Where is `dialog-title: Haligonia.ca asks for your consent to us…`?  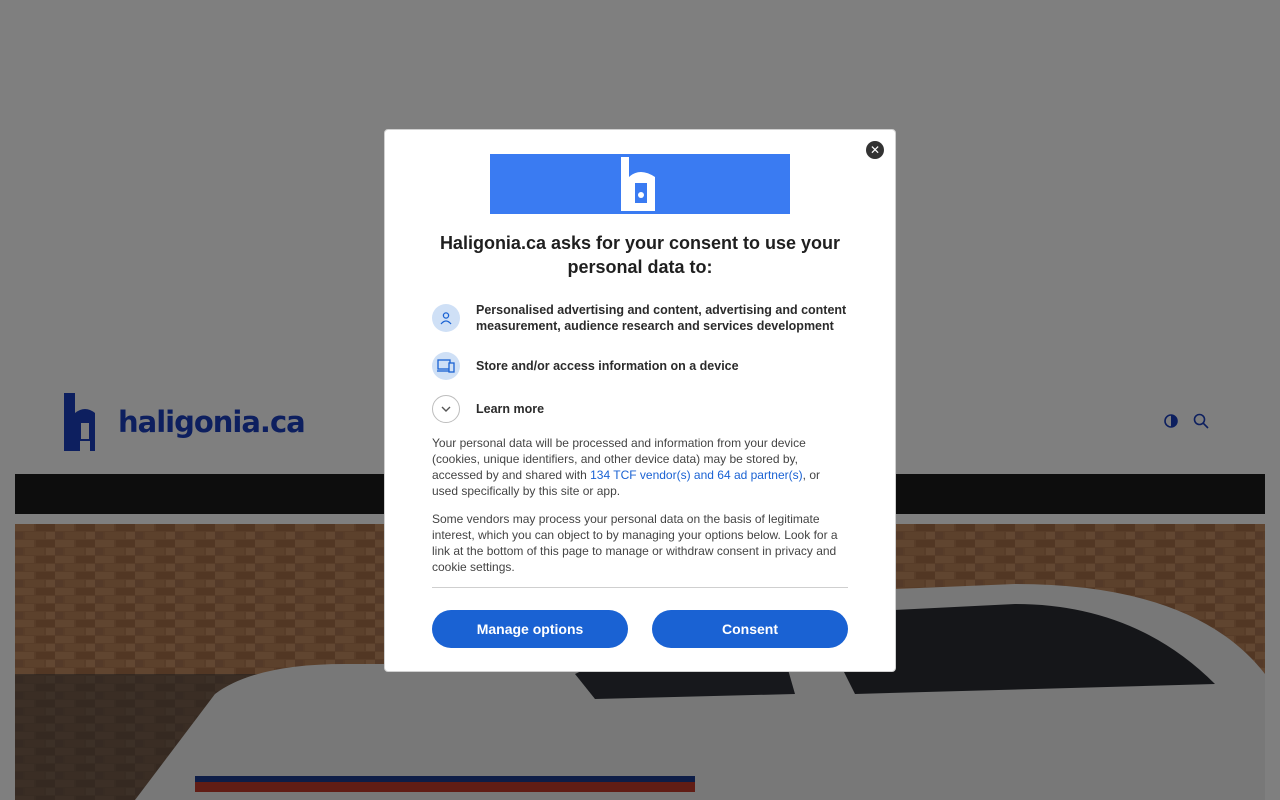 dialog-title: Haligonia.ca asks for your consent to us… is located at coordinates (640, 255).